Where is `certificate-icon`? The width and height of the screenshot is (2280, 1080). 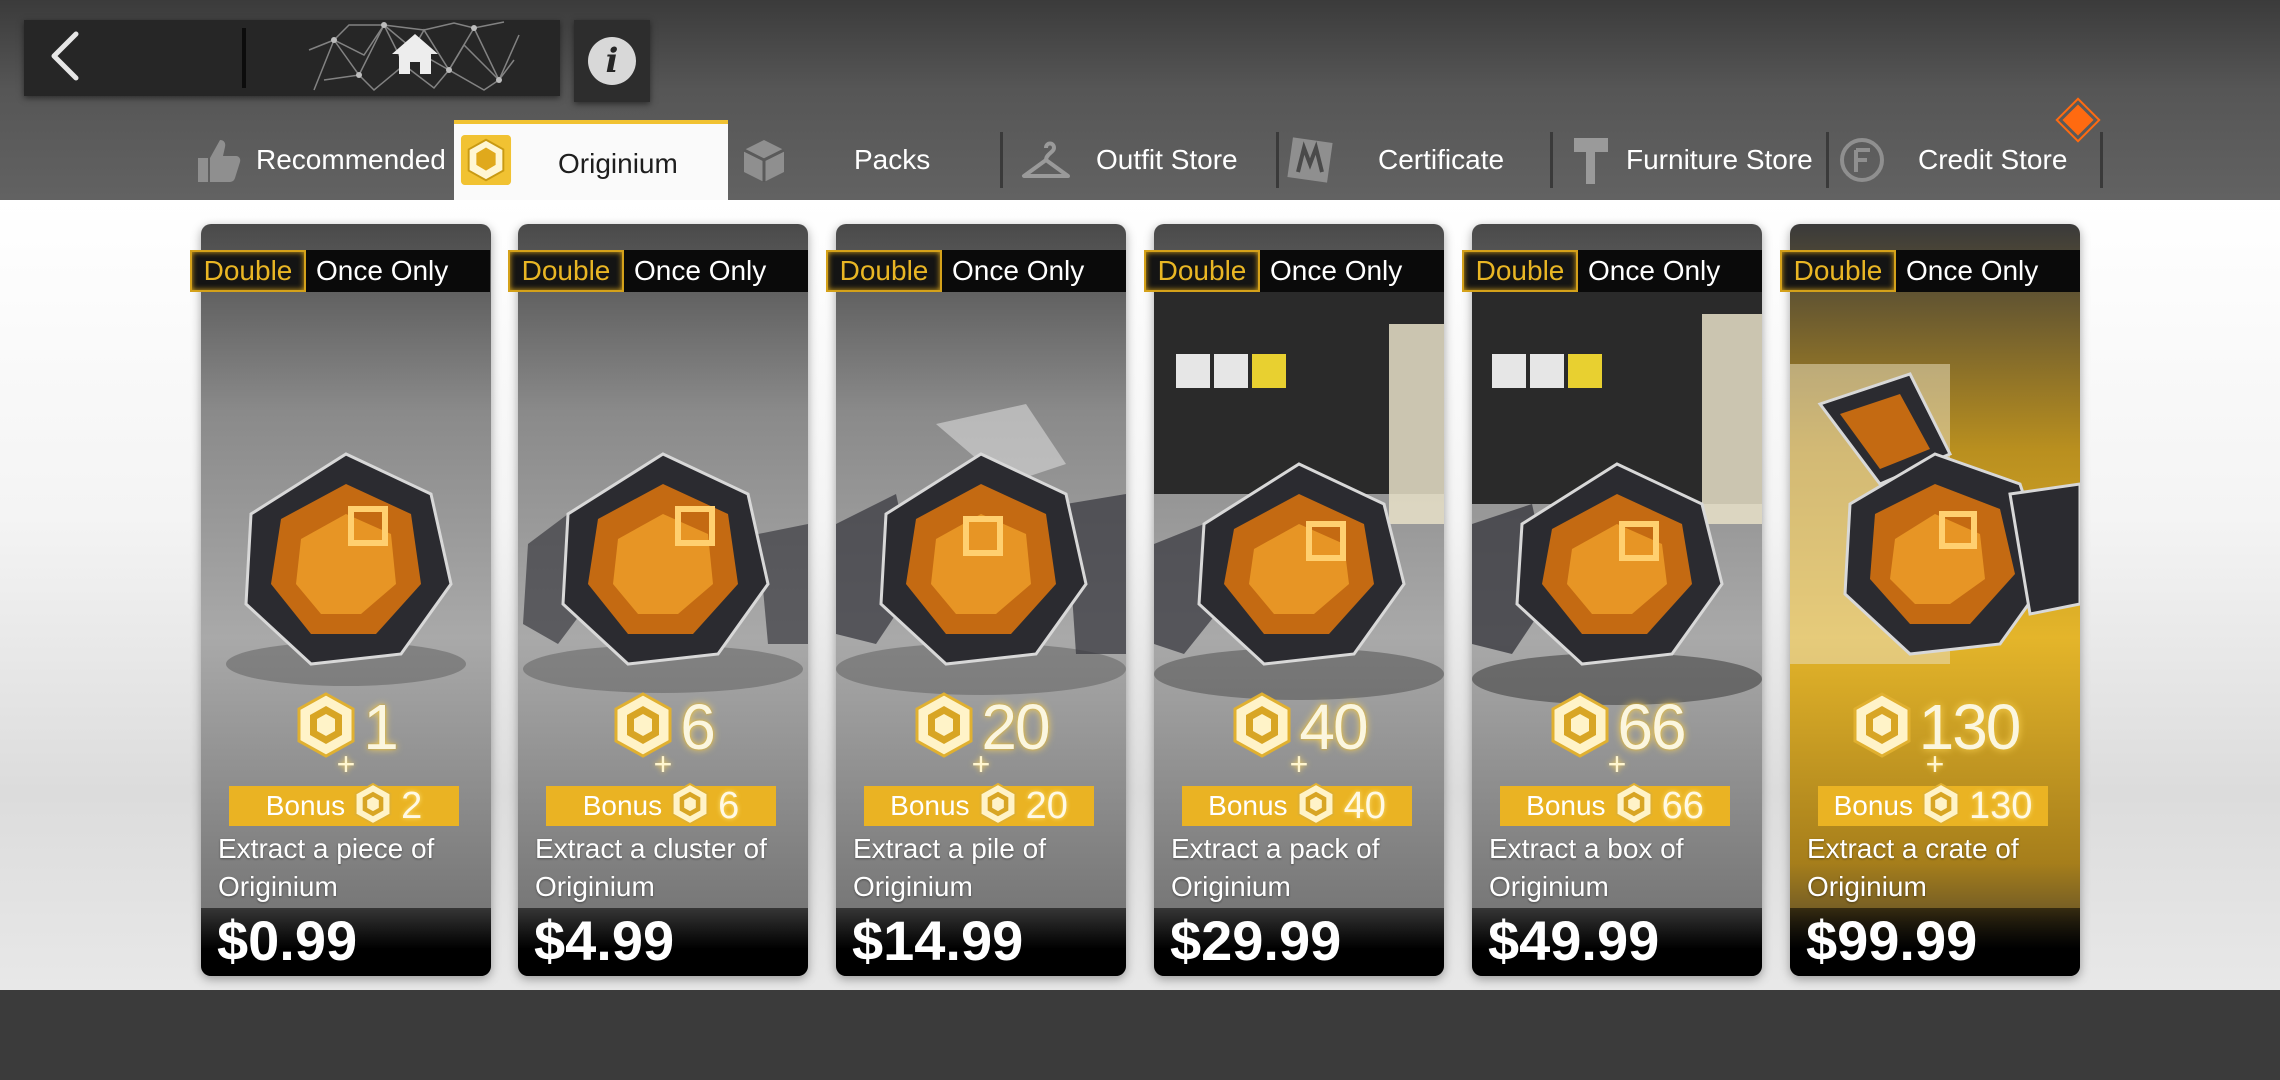 certificate-icon is located at coordinates (1310, 160).